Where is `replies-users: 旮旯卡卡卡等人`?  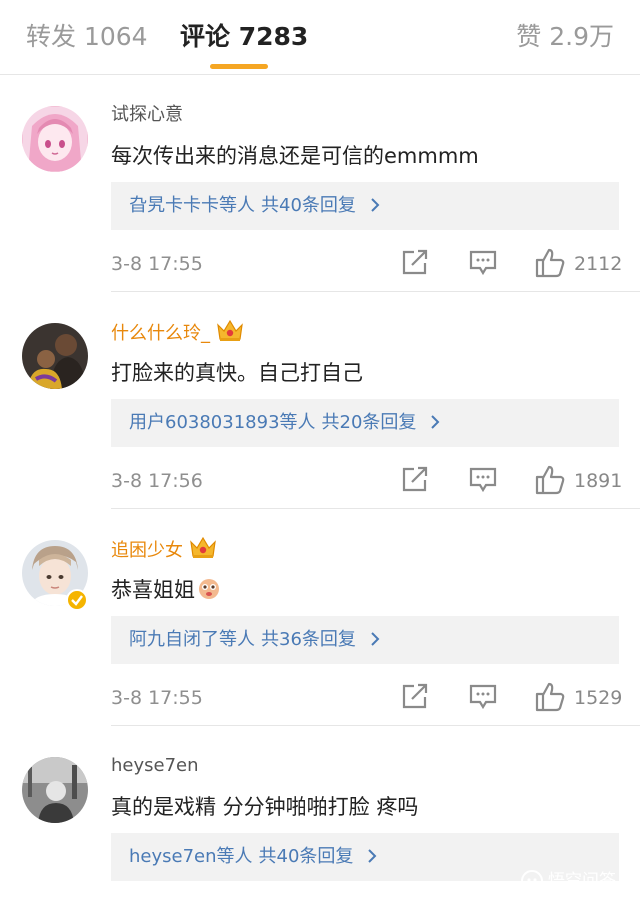 replies-users: 旮旯卡卡卡等人 is located at coordinates (192, 205).